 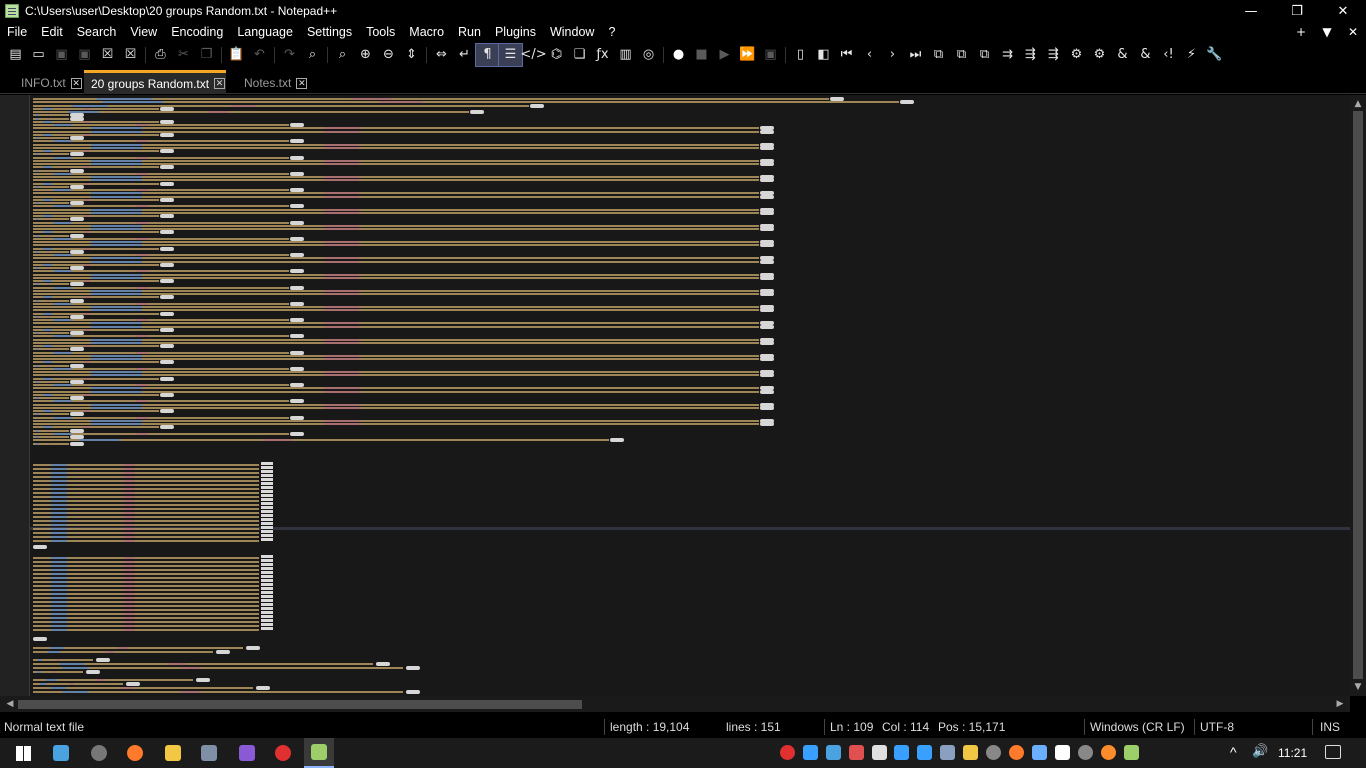 I want to click on sync-vertical-icon: ⇕, so click(x=411, y=55).